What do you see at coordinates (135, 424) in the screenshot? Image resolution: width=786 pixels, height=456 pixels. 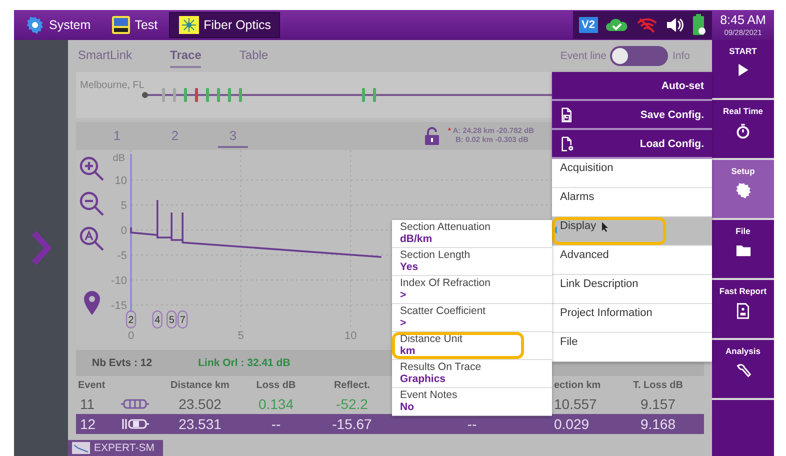 I see `connector-end-icon` at bounding box center [135, 424].